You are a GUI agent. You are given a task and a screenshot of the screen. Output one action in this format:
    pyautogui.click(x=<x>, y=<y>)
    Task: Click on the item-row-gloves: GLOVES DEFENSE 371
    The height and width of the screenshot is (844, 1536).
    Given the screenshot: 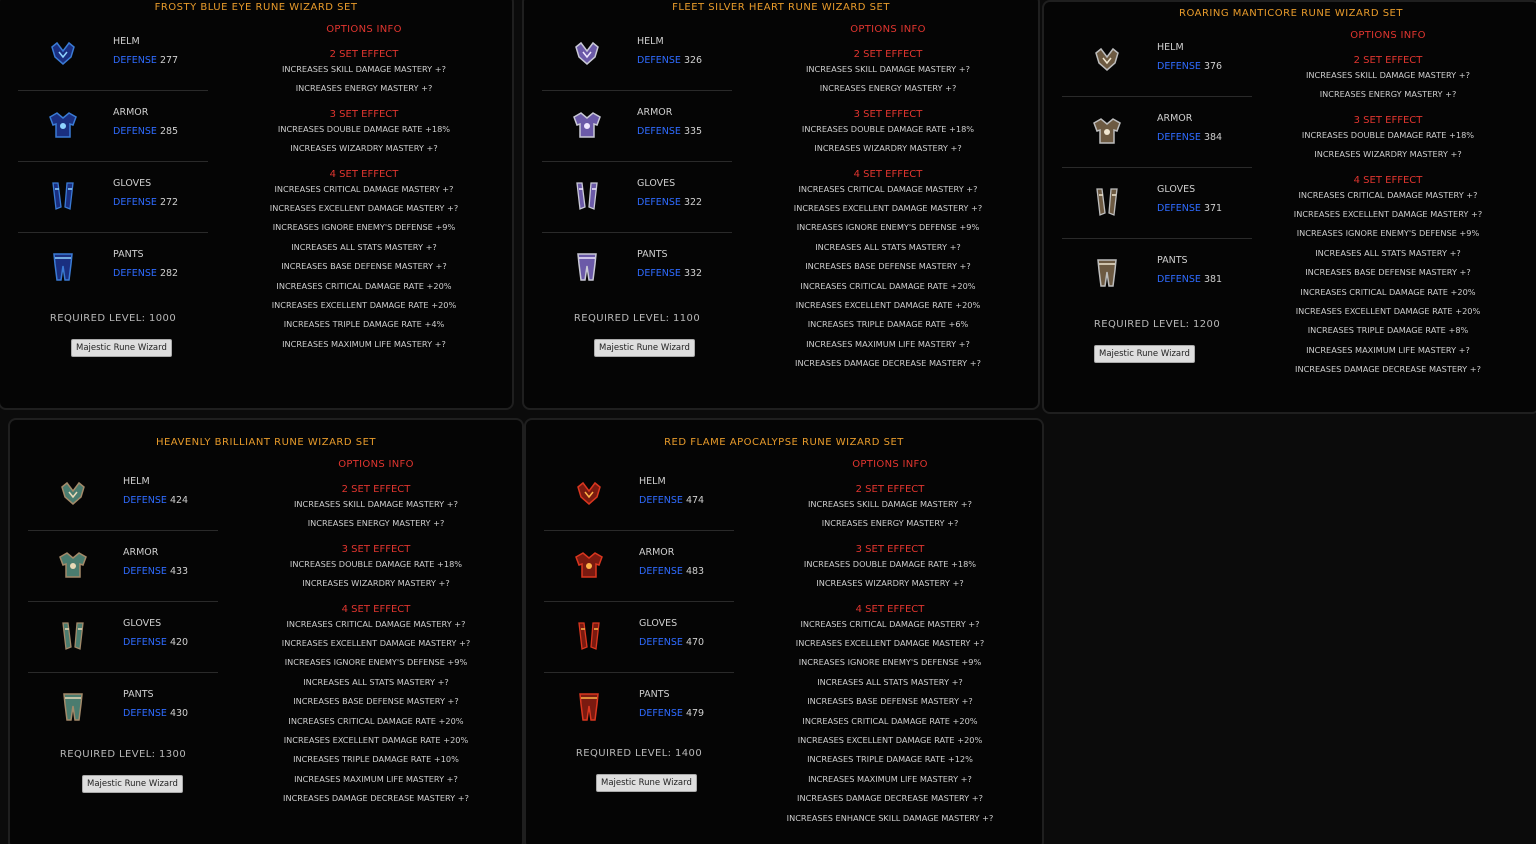 What is the action you would take?
    pyautogui.click(x=1157, y=203)
    